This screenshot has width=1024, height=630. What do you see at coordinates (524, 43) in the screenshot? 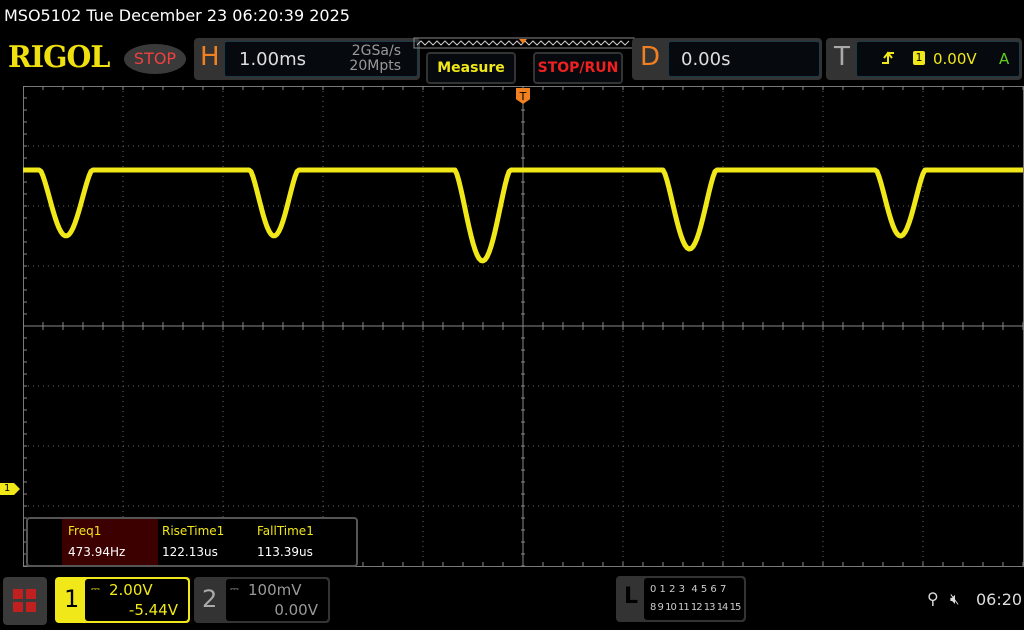
I see `memory-position-indicator` at bounding box center [524, 43].